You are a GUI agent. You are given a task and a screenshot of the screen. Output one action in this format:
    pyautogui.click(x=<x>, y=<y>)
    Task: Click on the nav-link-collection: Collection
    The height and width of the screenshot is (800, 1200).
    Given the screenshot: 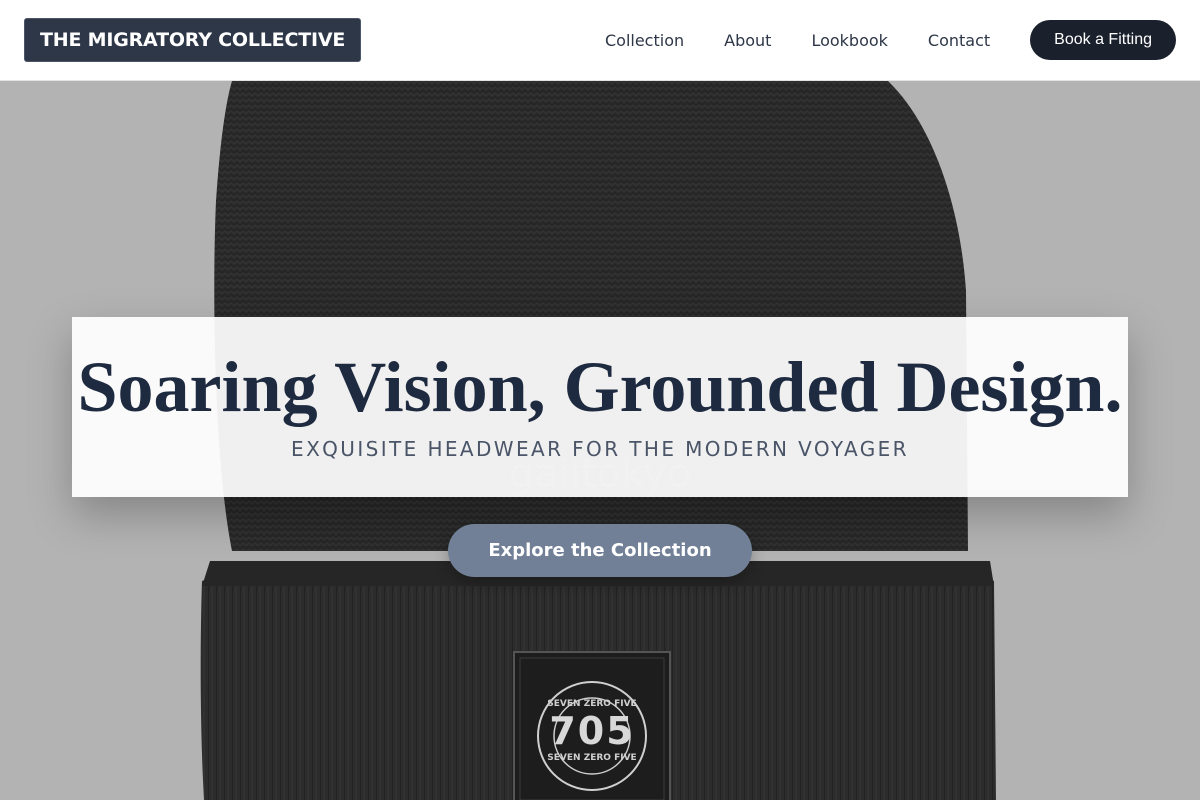 What is the action you would take?
    pyautogui.click(x=644, y=40)
    